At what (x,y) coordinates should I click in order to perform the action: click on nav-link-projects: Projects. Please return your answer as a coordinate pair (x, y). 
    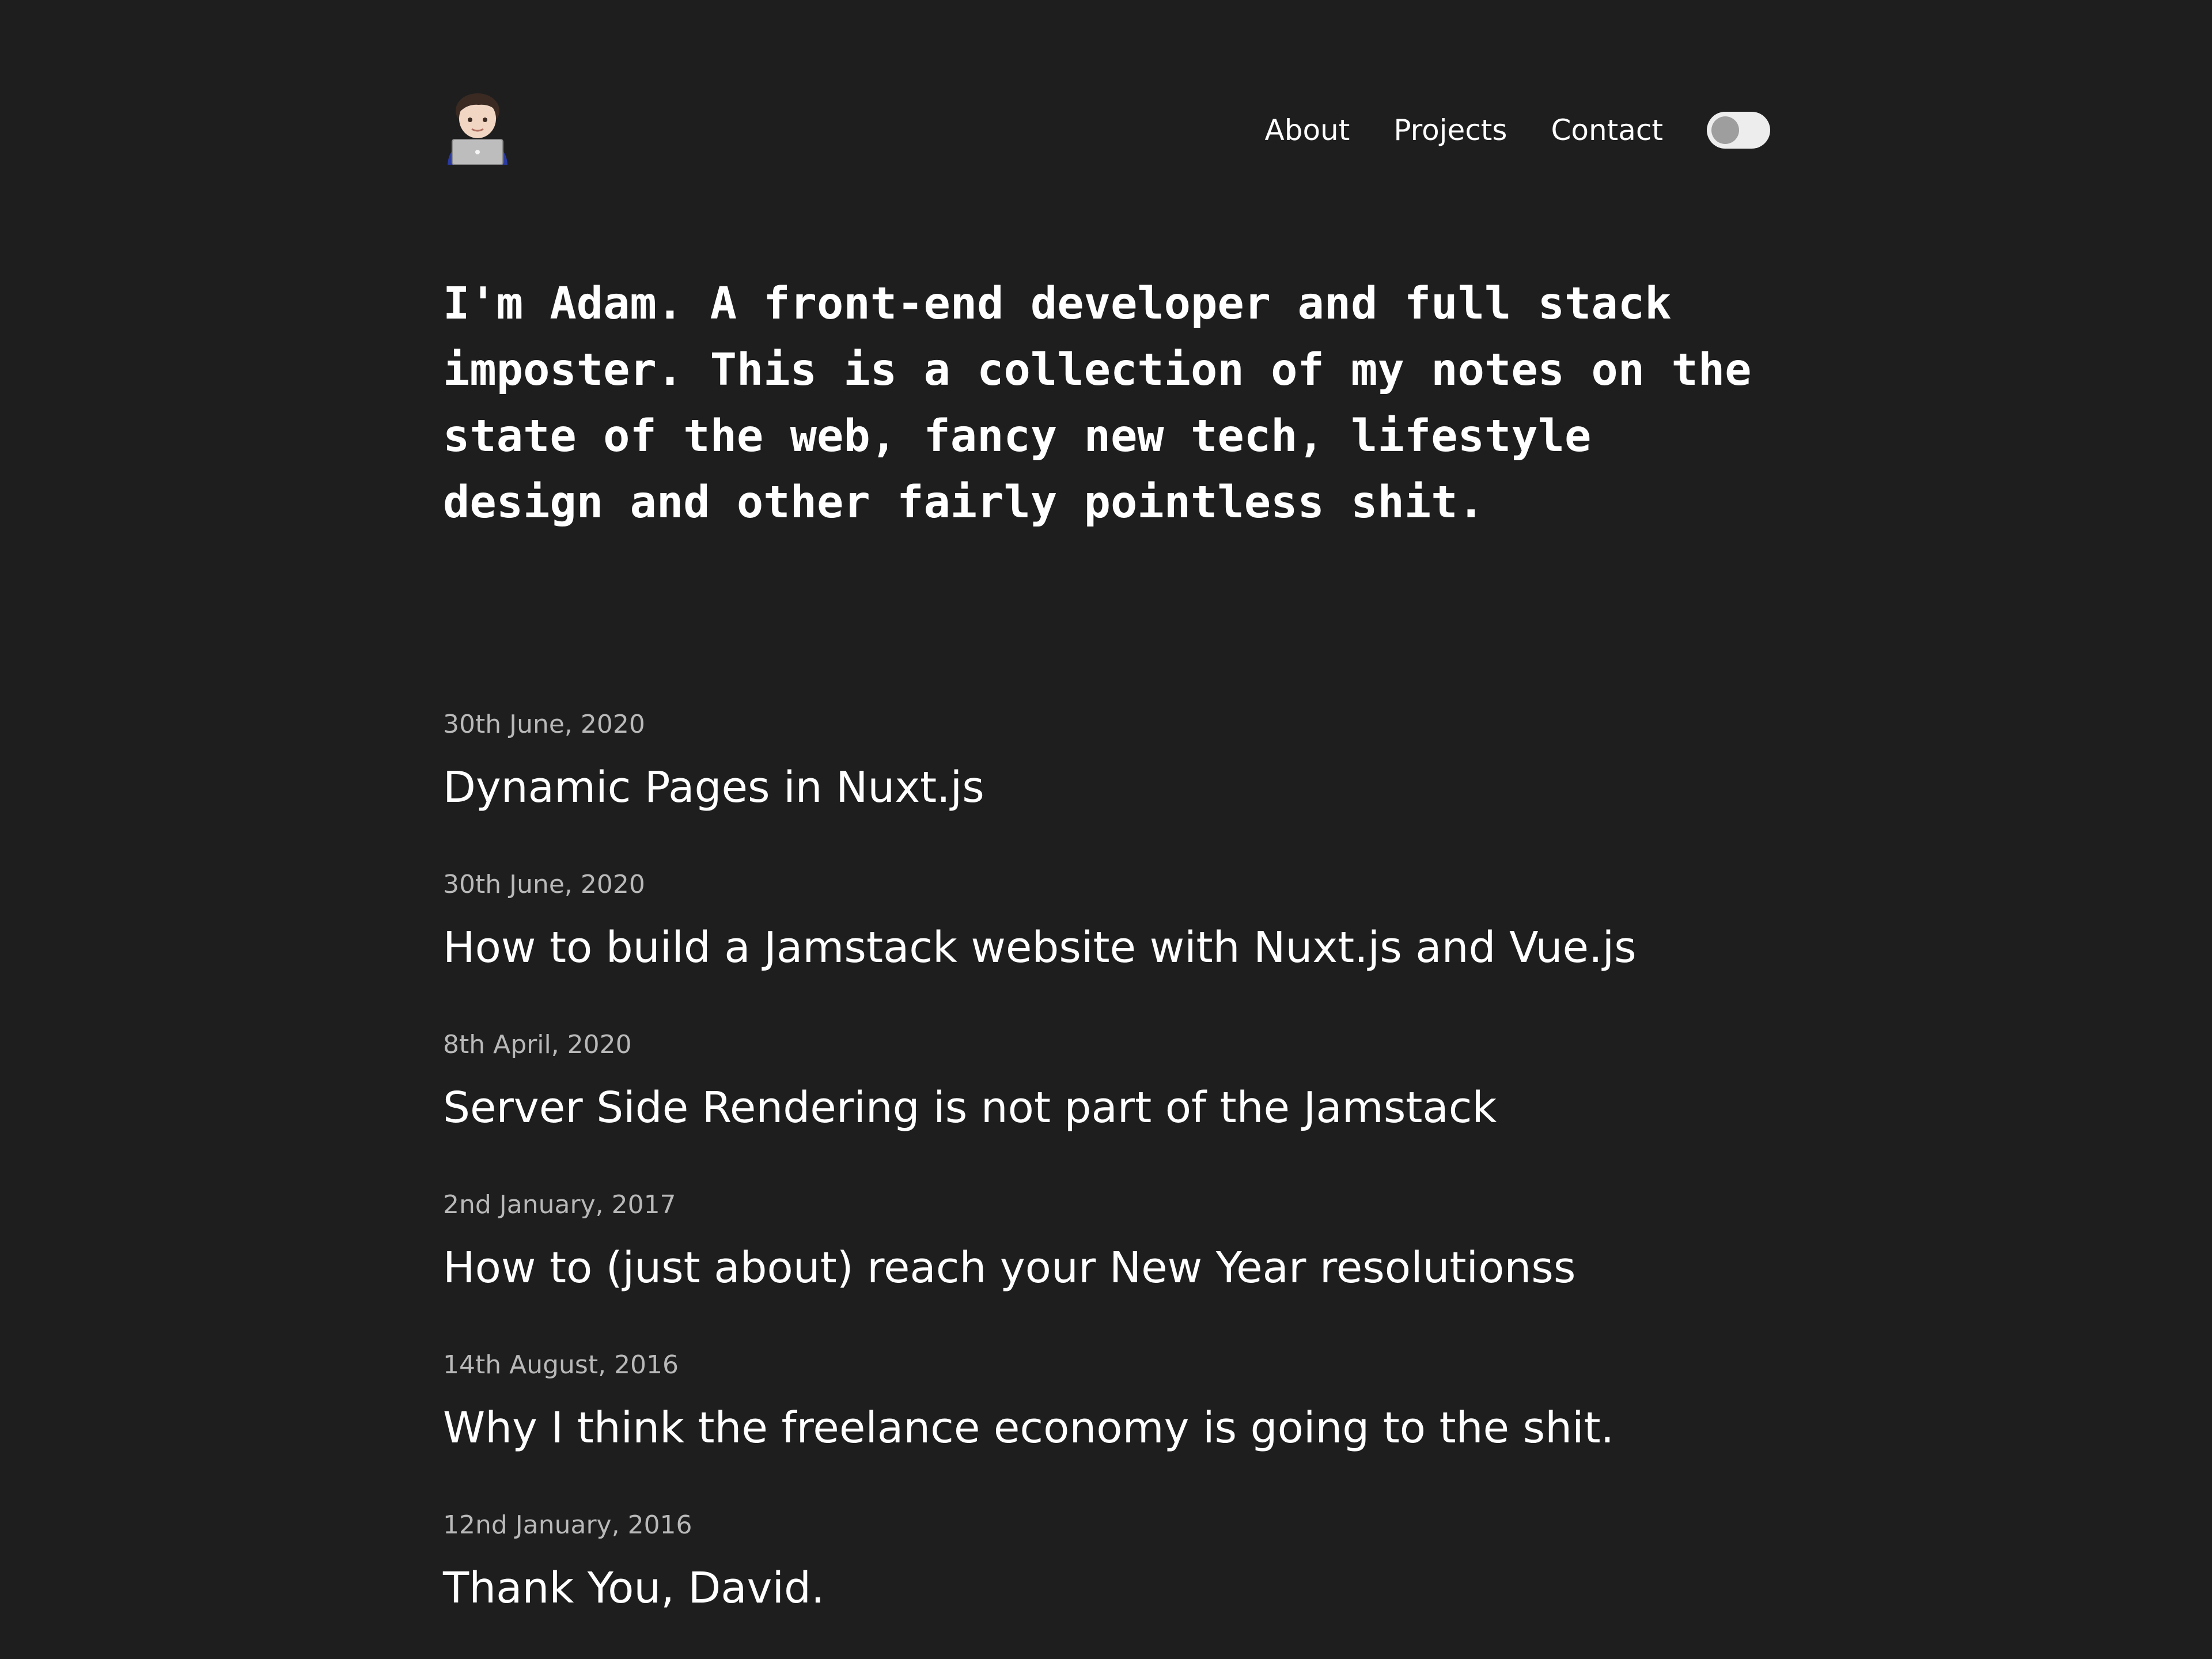
    Looking at the image, I should click on (1450, 130).